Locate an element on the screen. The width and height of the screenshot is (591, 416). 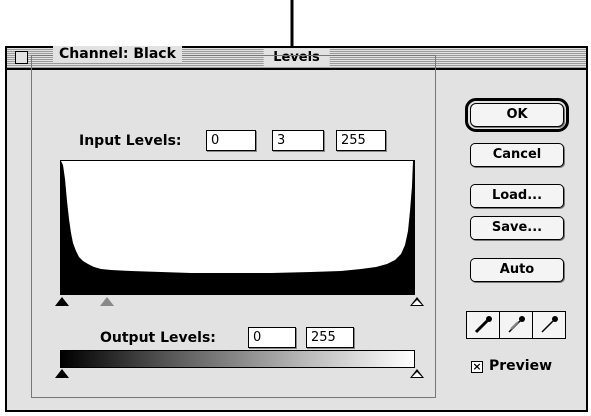
output-black-slider is located at coordinates (62, 373).